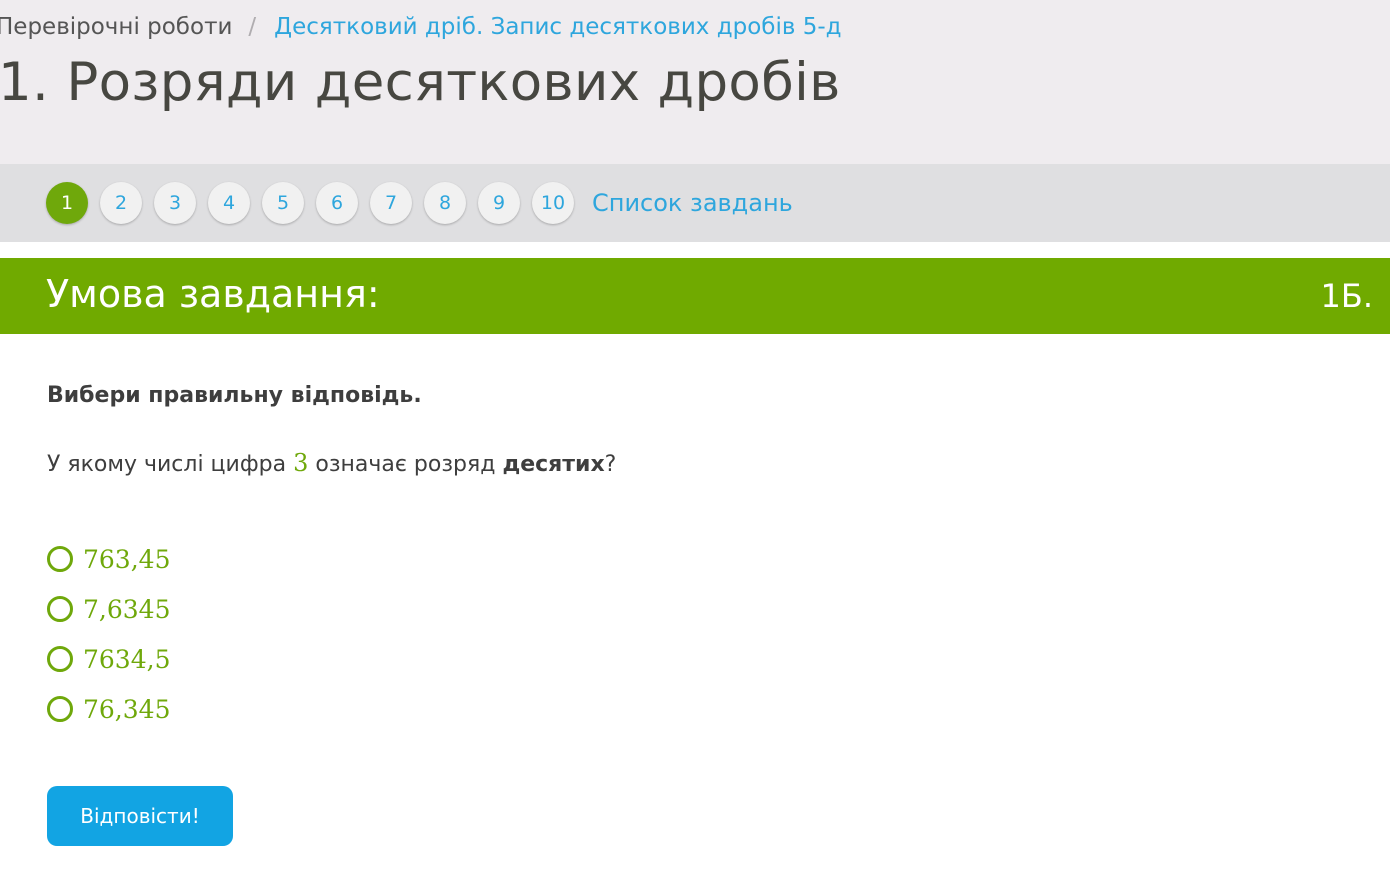  What do you see at coordinates (126, 709) in the screenshot?
I see `answer-option-label: 76,345` at bounding box center [126, 709].